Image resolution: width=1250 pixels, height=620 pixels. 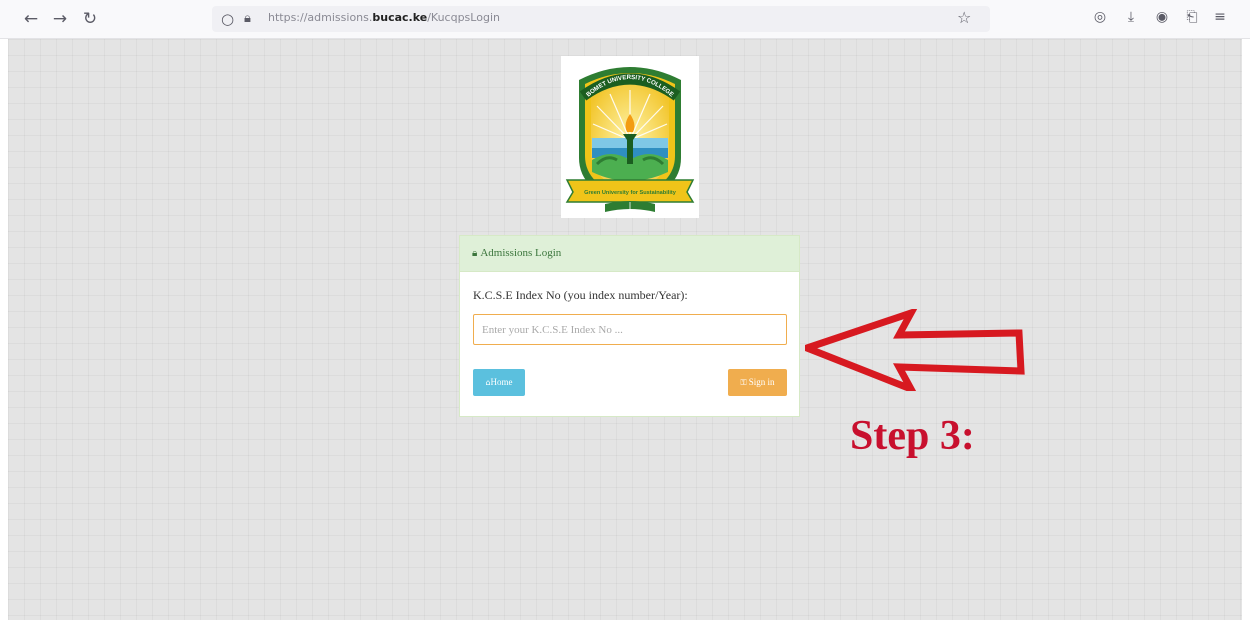 I want to click on home-button-label: Home, so click(x=501, y=382).